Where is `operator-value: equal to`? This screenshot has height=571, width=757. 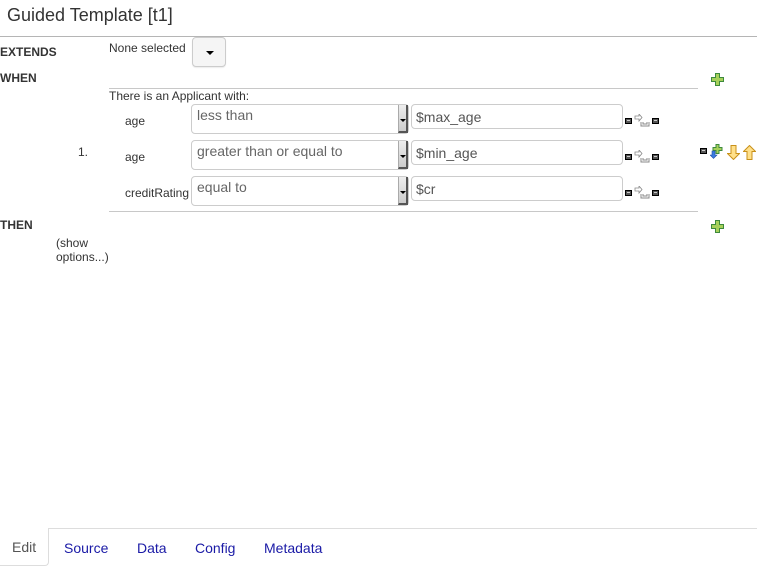 operator-value: equal to is located at coordinates (222, 187).